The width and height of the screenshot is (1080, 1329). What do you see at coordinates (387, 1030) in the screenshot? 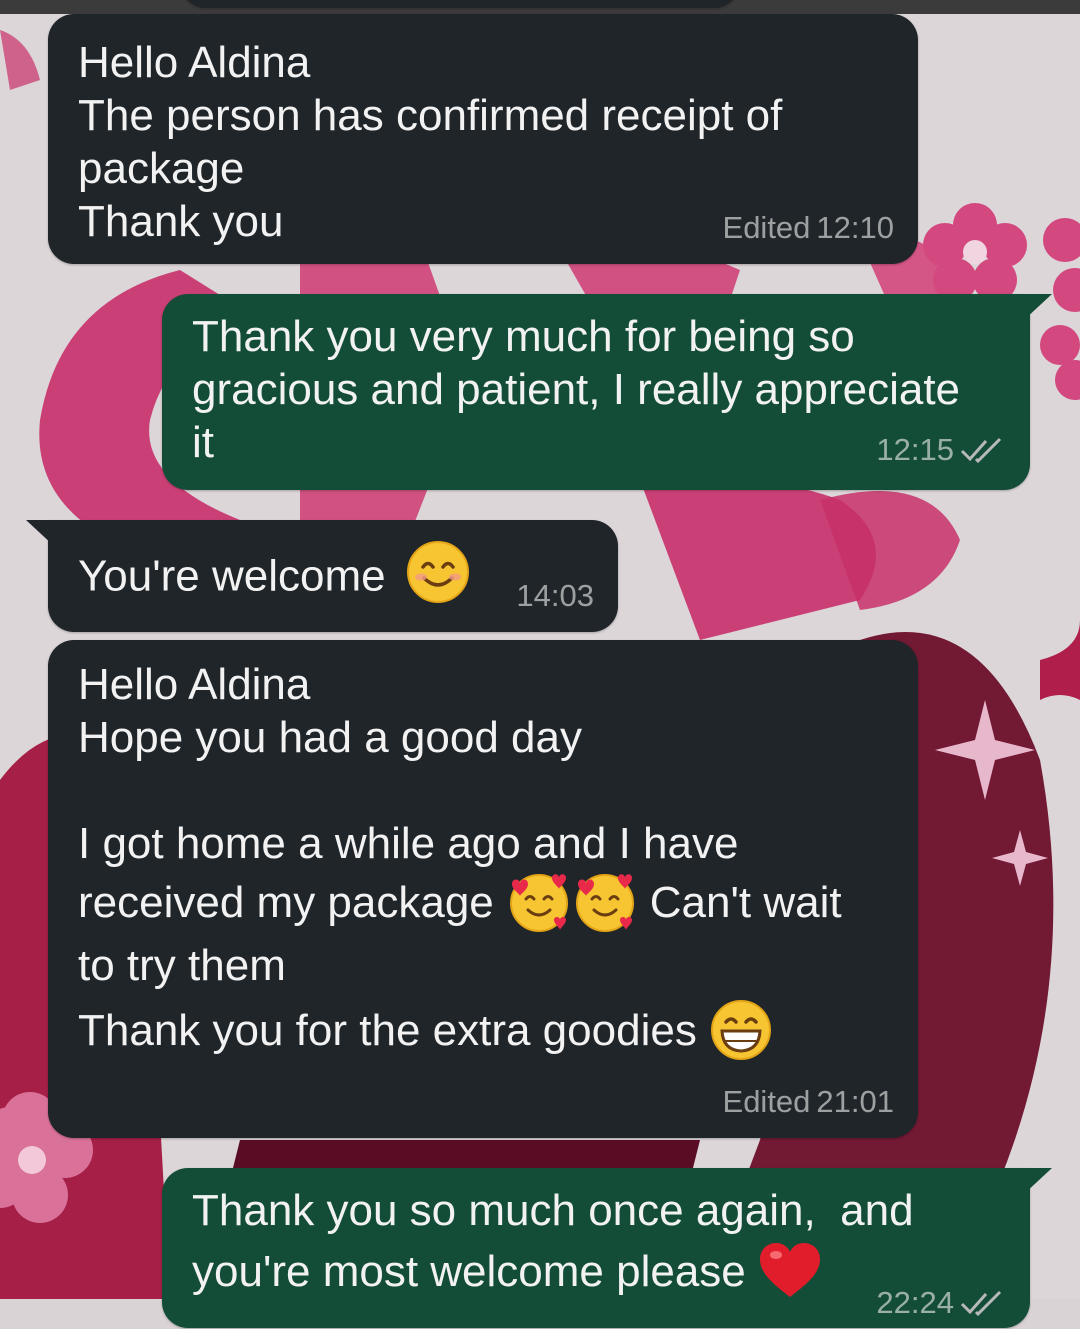
I see `message-text-segment: Thank you for the extra goodies` at bounding box center [387, 1030].